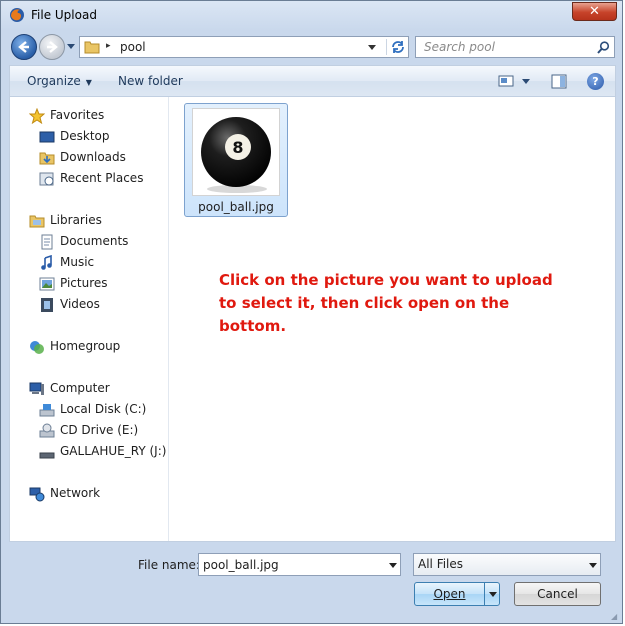 Image resolution: width=625 pixels, height=626 pixels. What do you see at coordinates (37, 347) in the screenshot?
I see `homegroup-icon` at bounding box center [37, 347].